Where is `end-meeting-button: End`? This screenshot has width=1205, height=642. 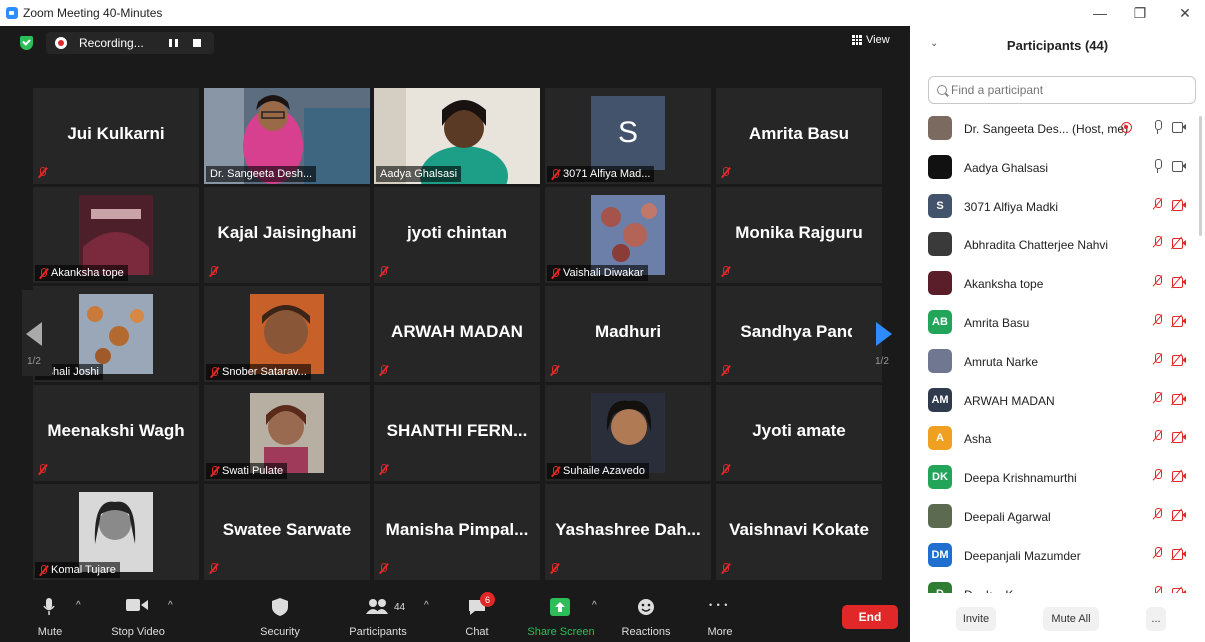
end-meeting-button: End is located at coordinates (870, 617).